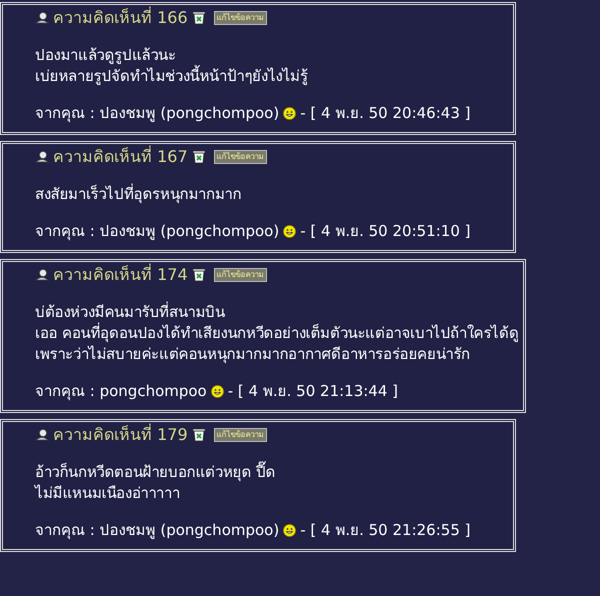  Describe the element at coordinates (108, 493) in the screenshot. I see `comment-text: ไม่มีแหนมเนืองอ่าาาาา` at that location.